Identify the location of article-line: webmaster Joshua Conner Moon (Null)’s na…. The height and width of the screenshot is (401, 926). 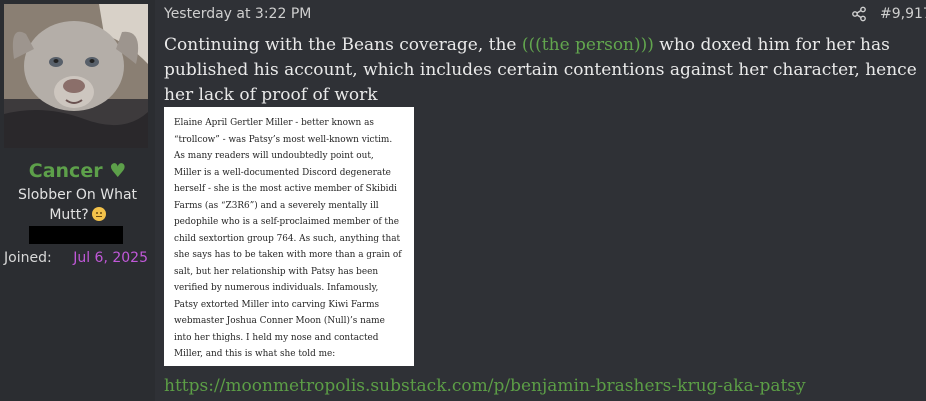
(279, 321).